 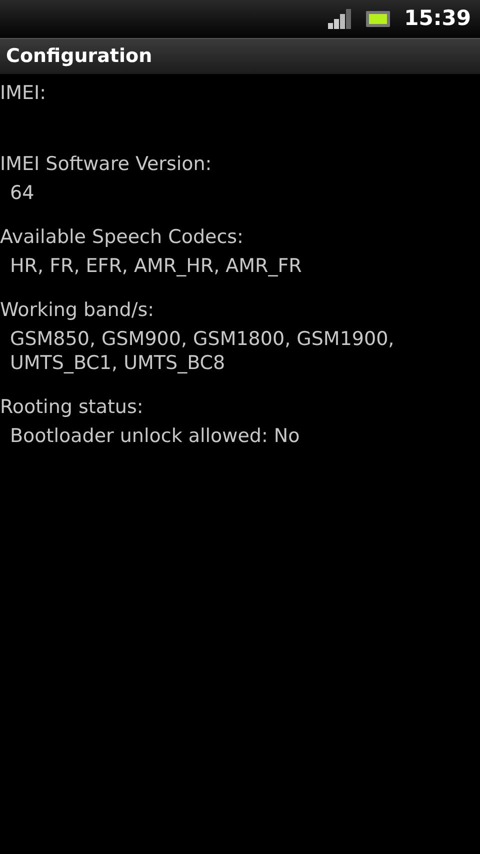 I want to click on section-value: 64, so click(x=22, y=193).